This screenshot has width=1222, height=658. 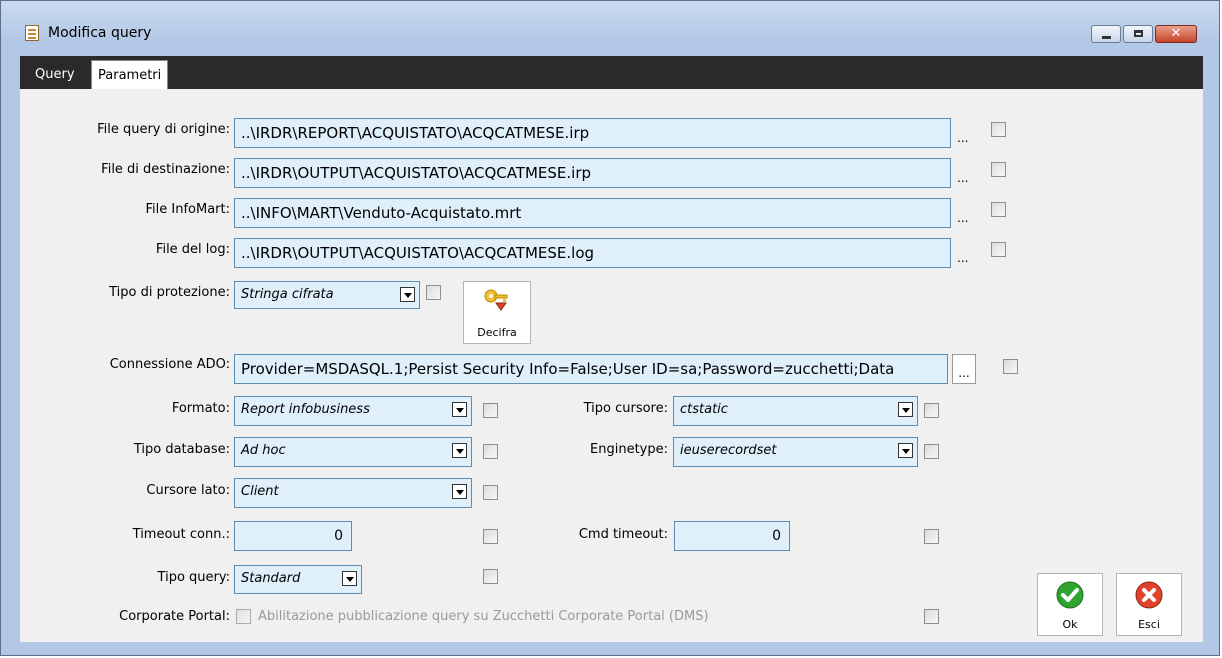 I want to click on tipo-cursore-label: Tipo cursore:, so click(x=625, y=408).